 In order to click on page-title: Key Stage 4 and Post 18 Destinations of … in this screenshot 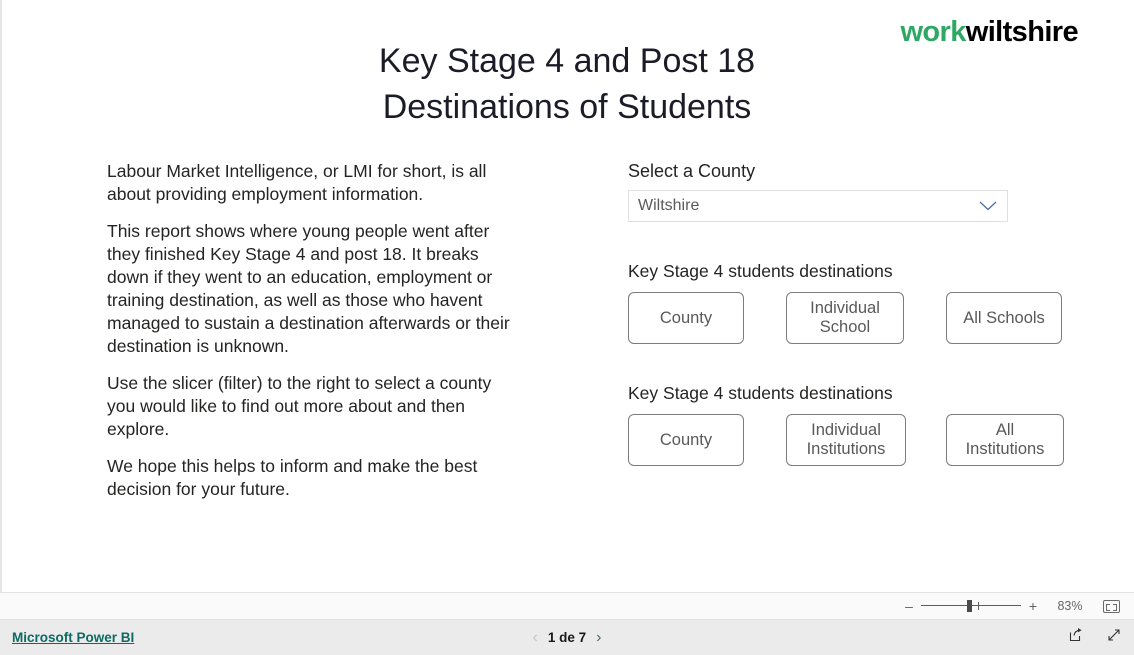, I will do `click(567, 84)`.